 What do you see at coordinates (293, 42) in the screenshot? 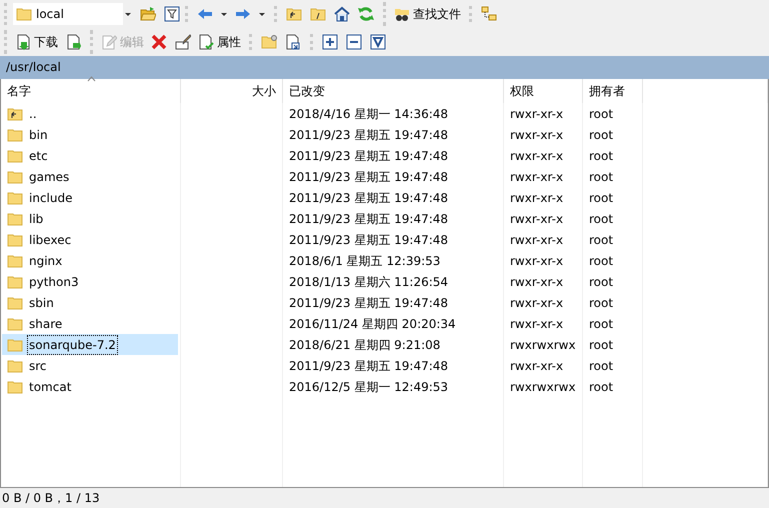
I see `shortcut-icon` at bounding box center [293, 42].